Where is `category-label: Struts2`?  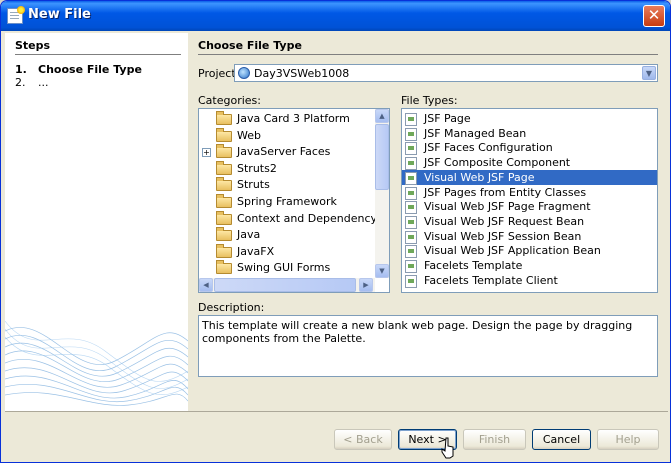 category-label: Struts2 is located at coordinates (257, 168).